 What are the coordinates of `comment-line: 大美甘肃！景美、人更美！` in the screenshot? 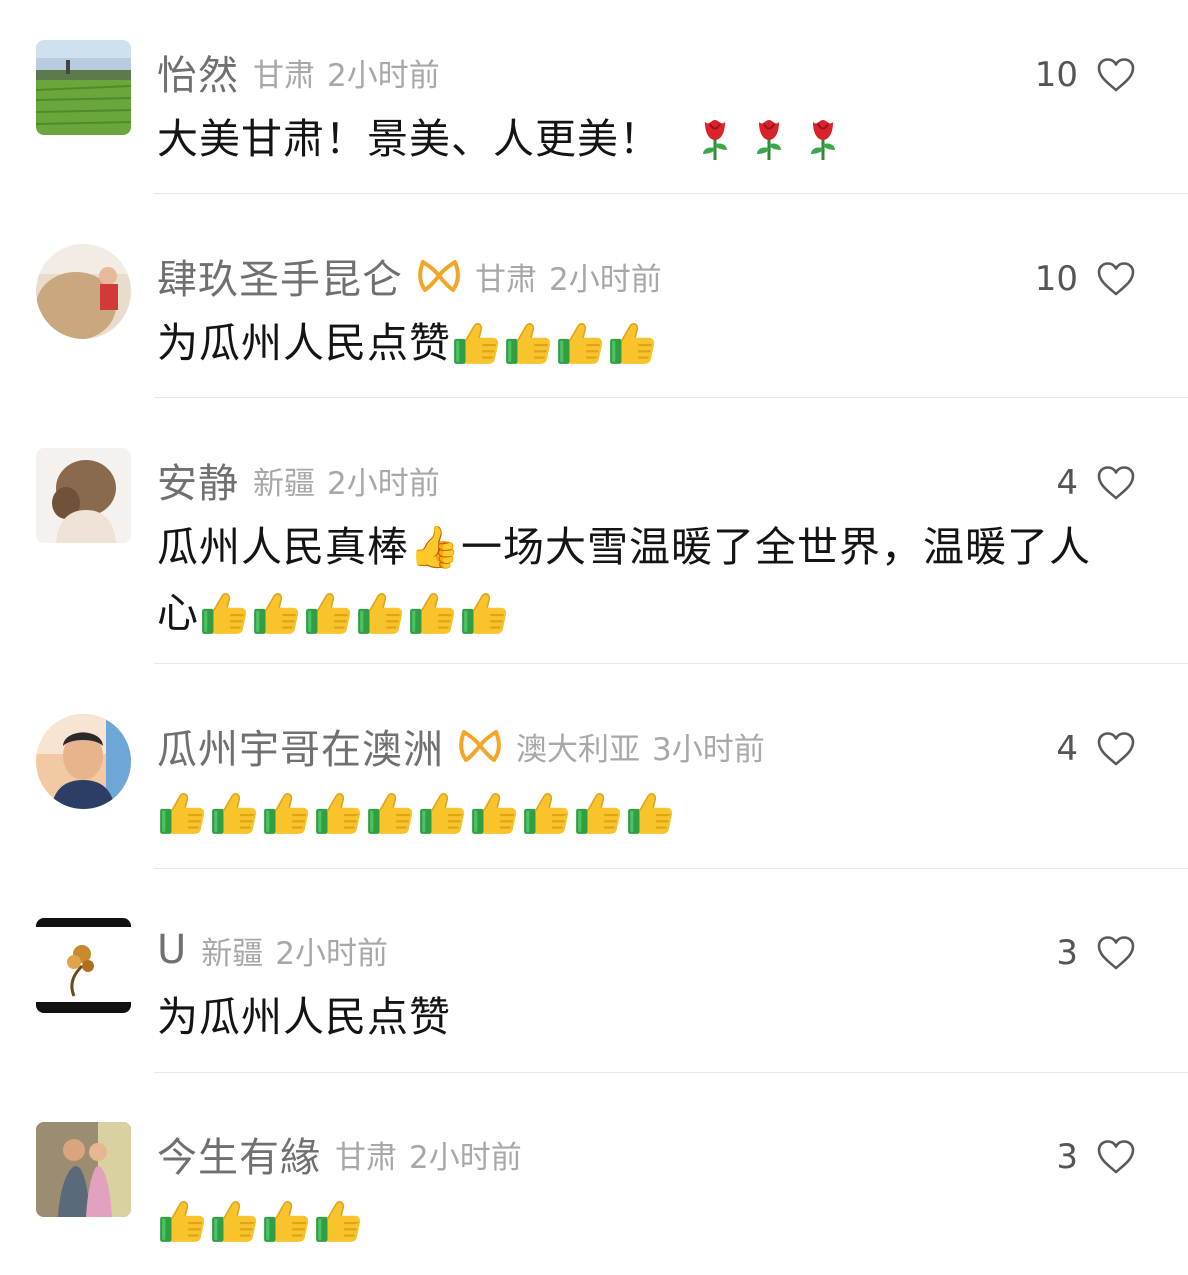 It's located at (409, 139).